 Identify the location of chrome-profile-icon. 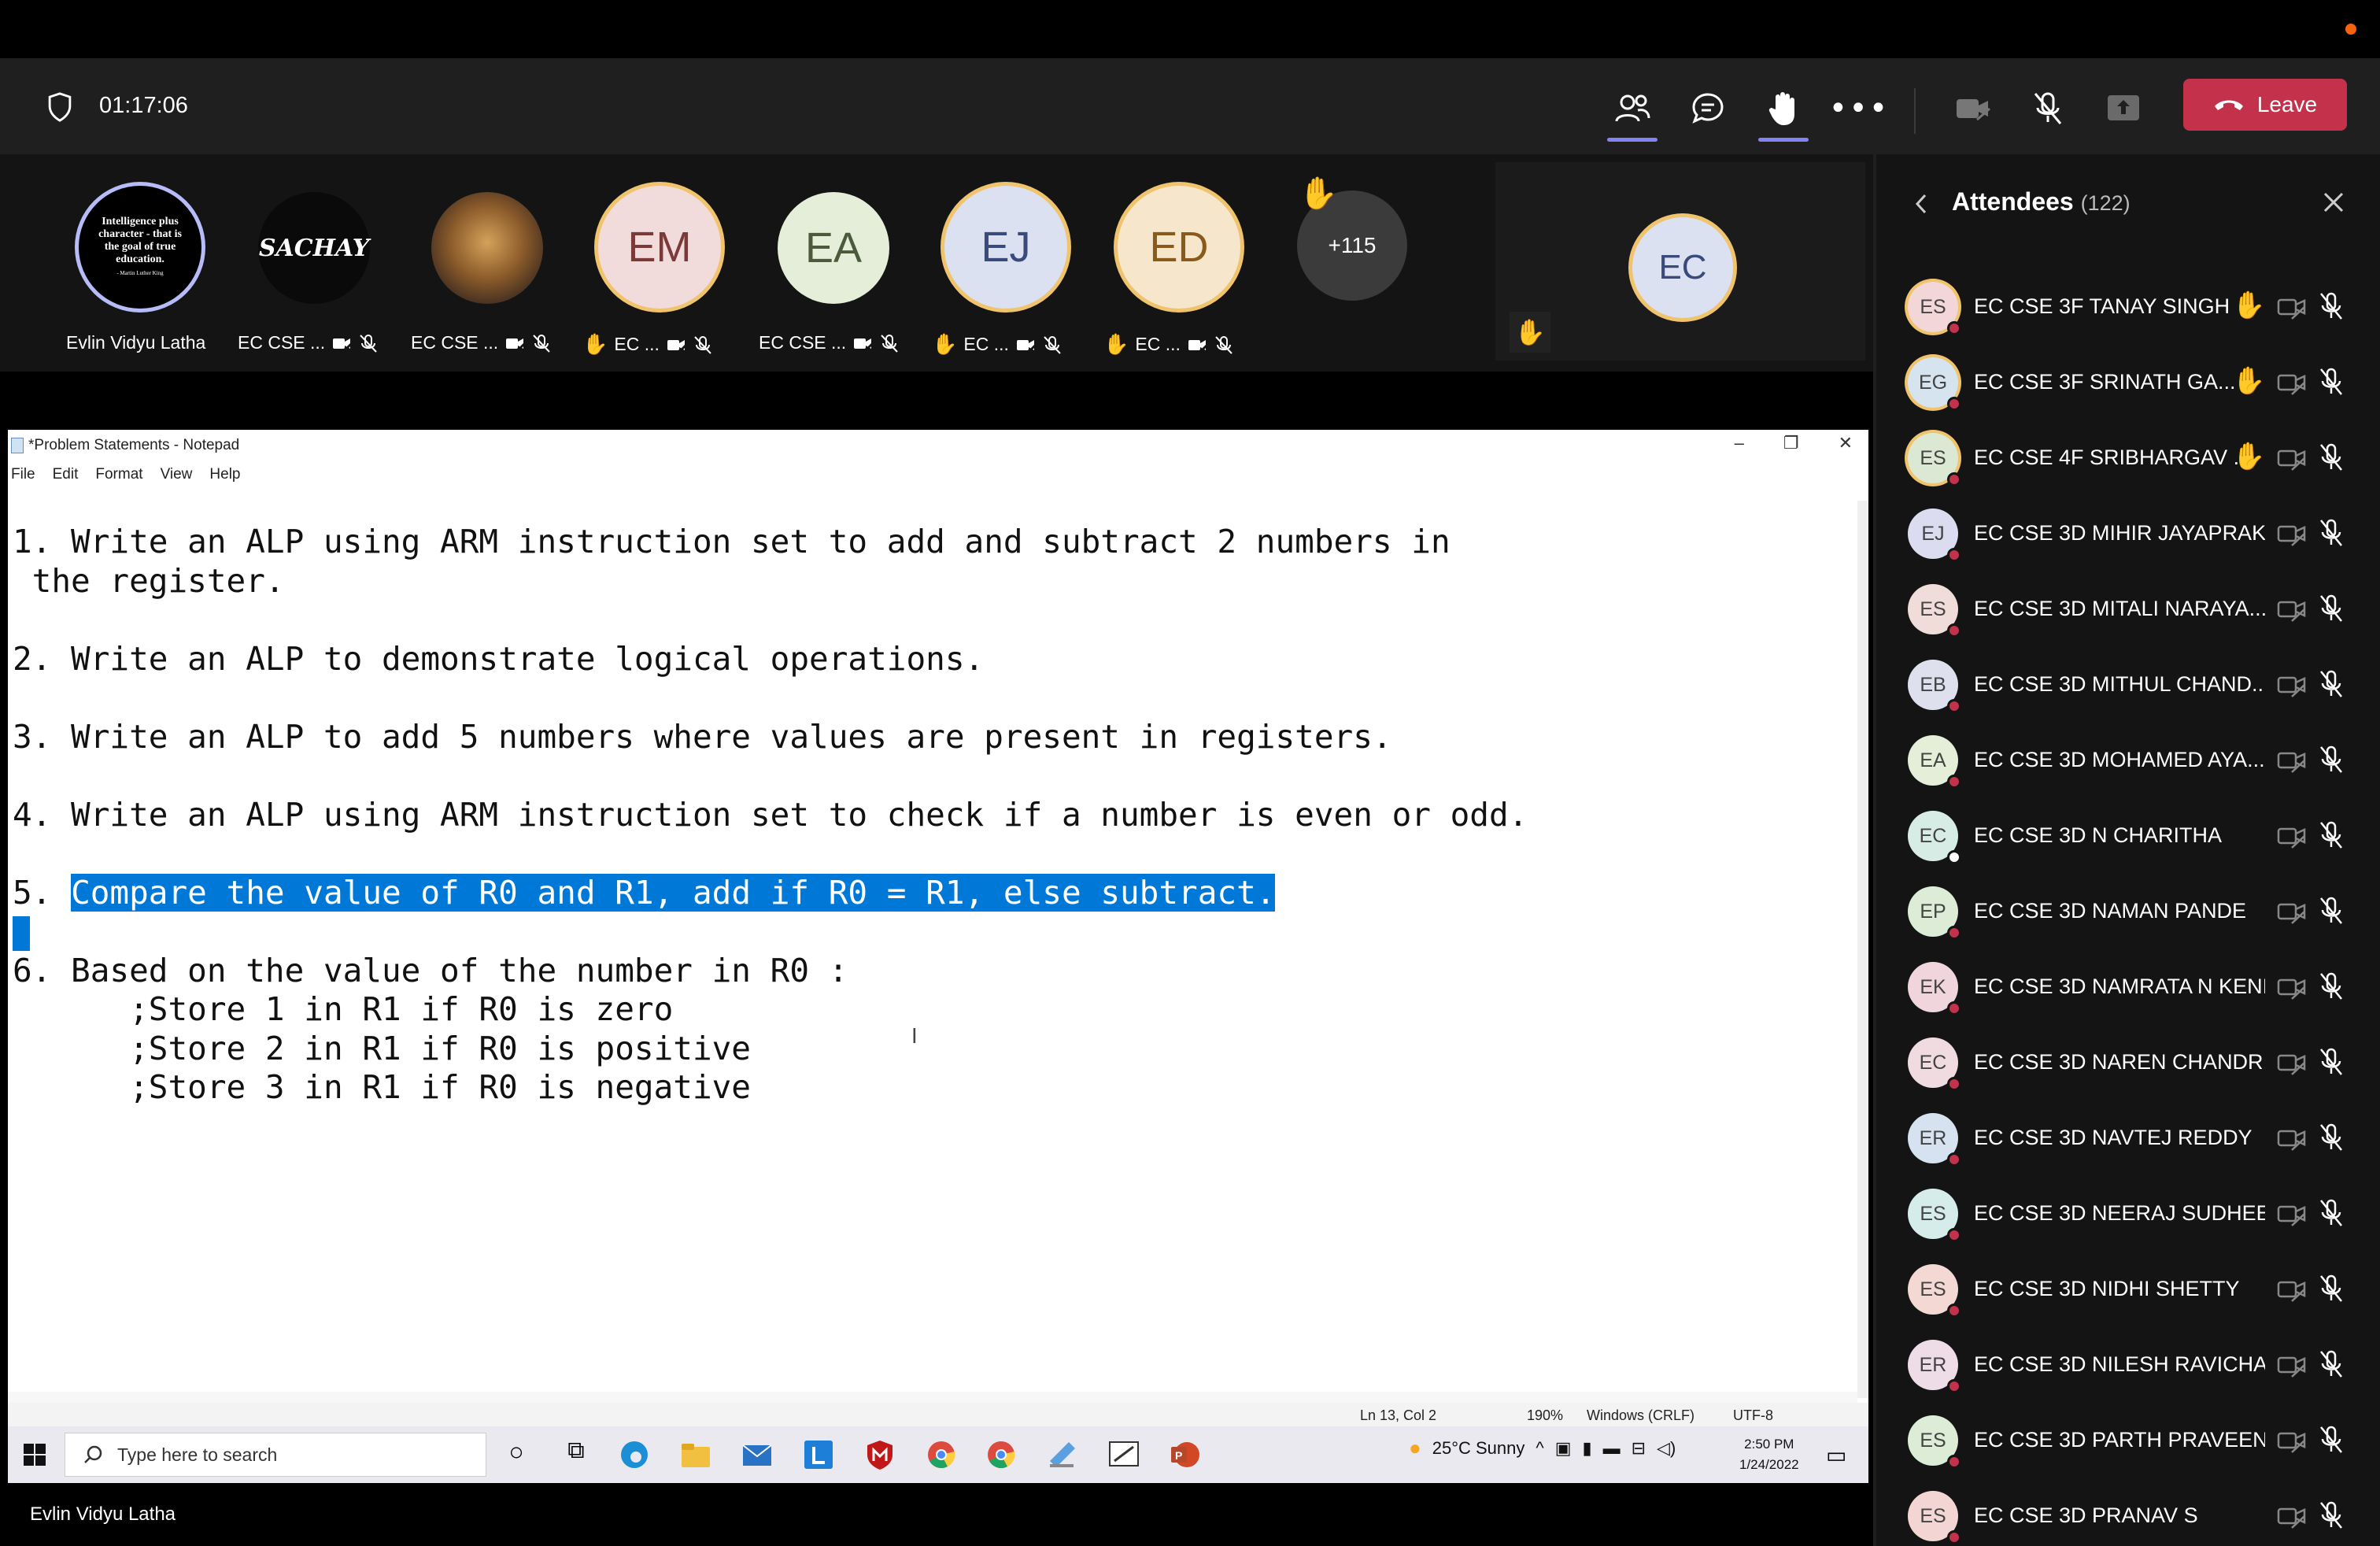
(1001, 1454).